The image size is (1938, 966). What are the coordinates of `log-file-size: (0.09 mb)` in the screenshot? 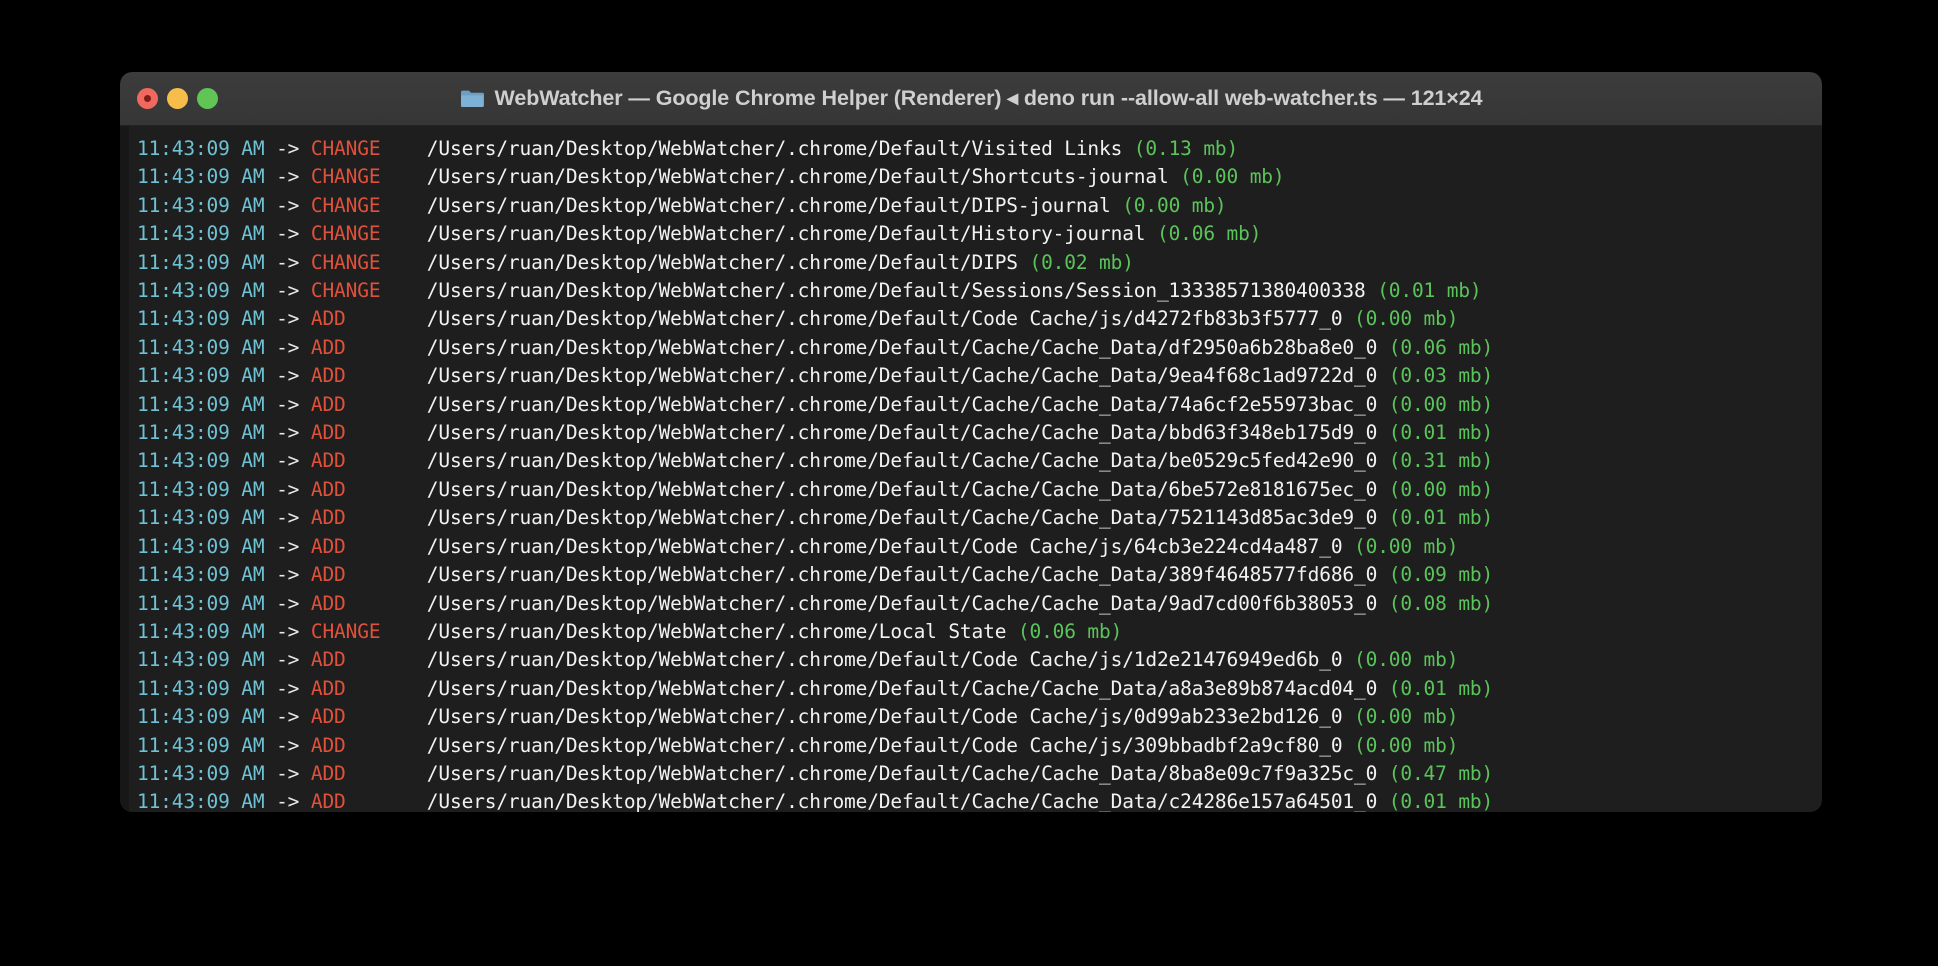 It's located at (1441, 575).